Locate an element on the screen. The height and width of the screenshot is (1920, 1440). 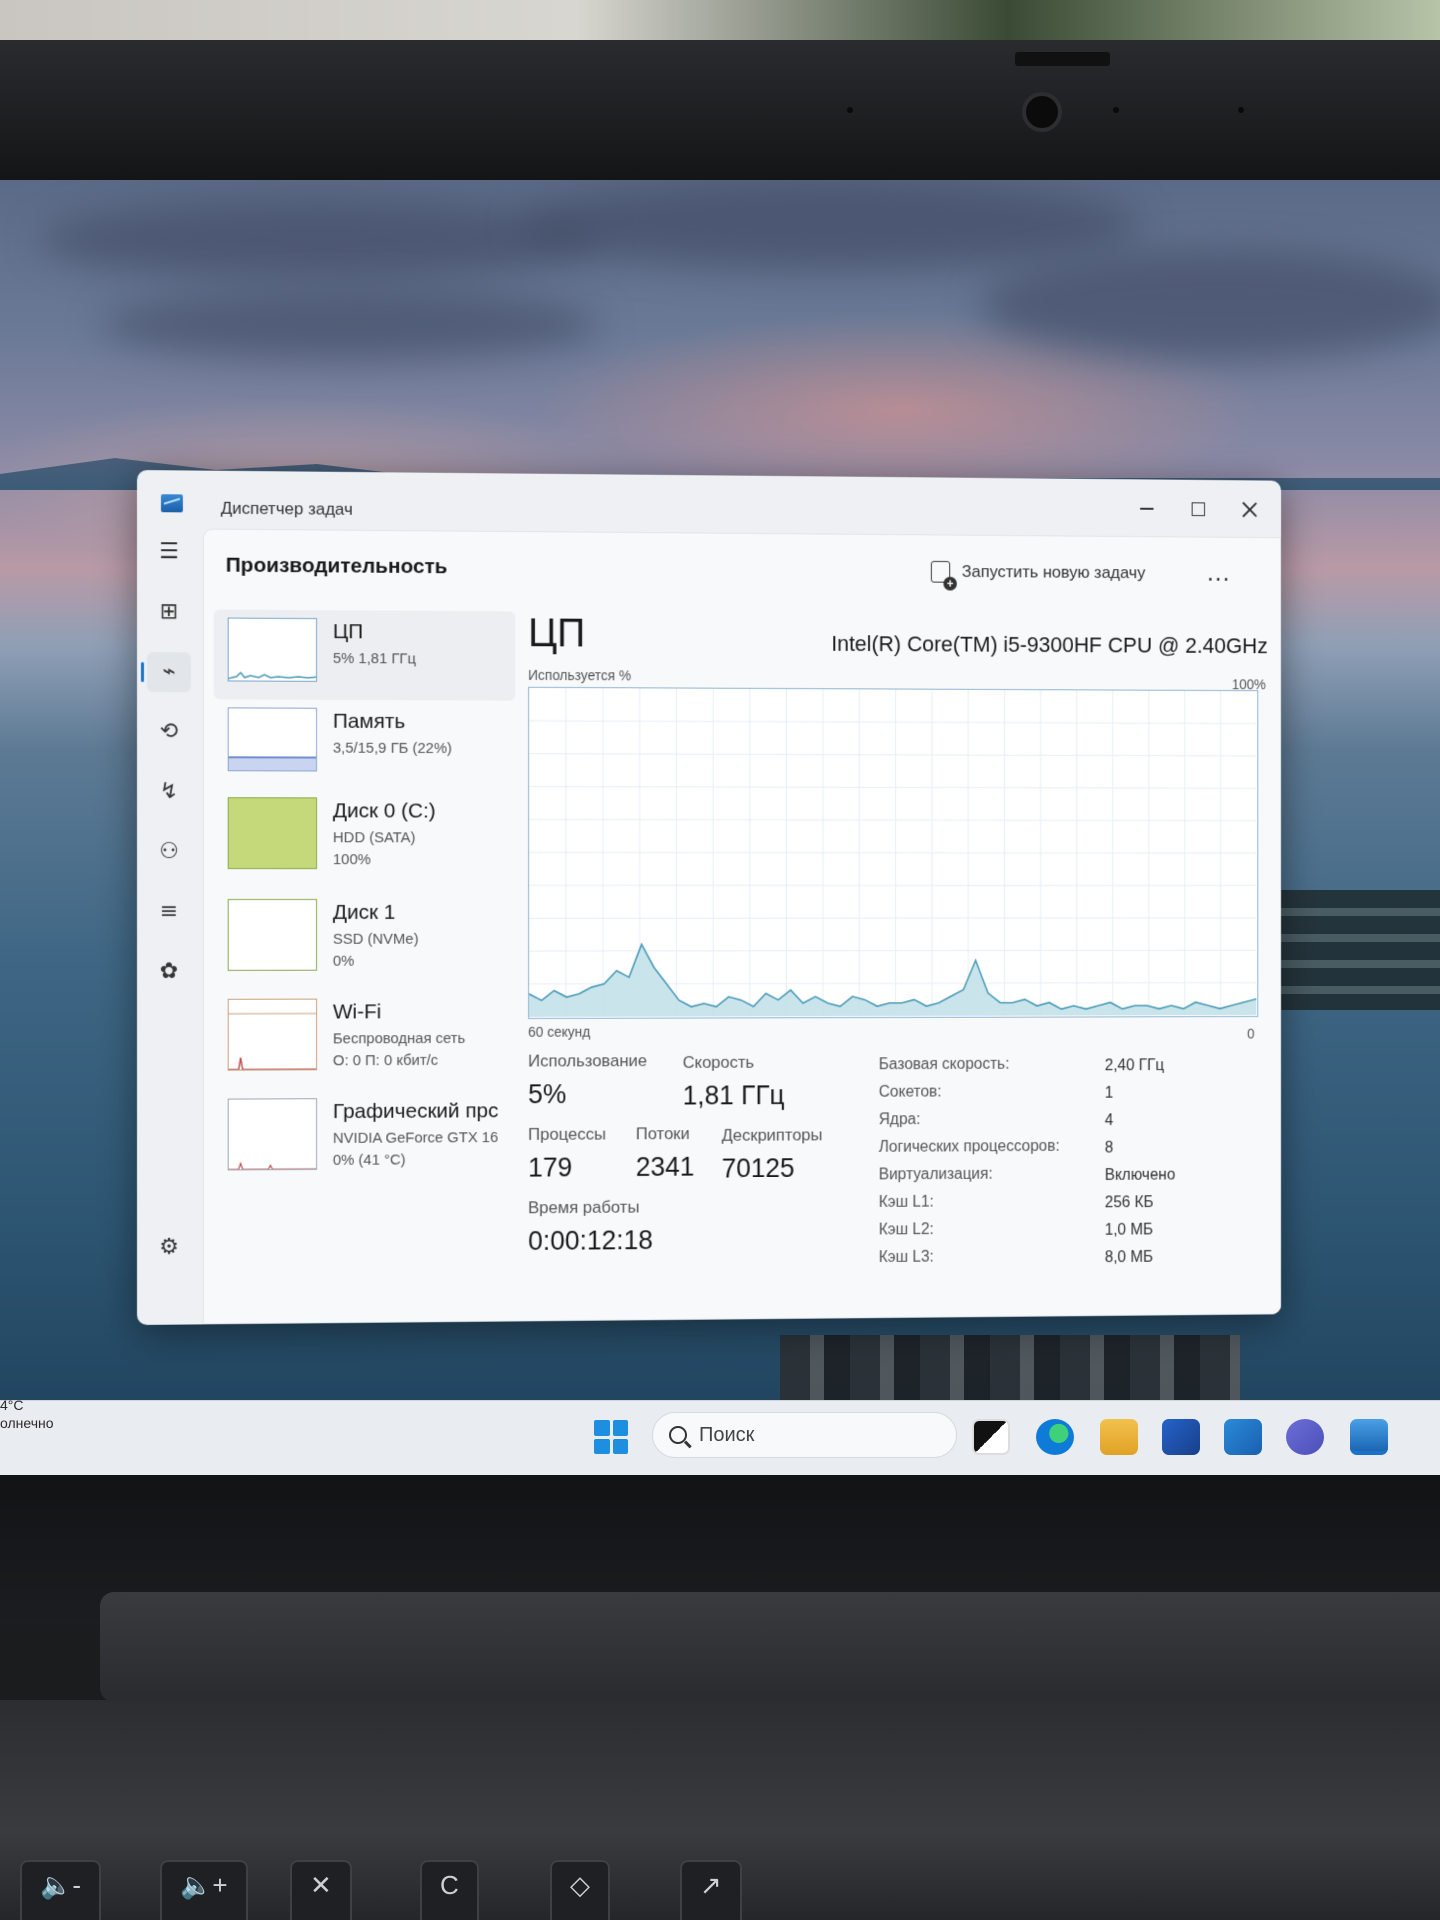
cpu-thumbnail-graph is located at coordinates (272, 649).